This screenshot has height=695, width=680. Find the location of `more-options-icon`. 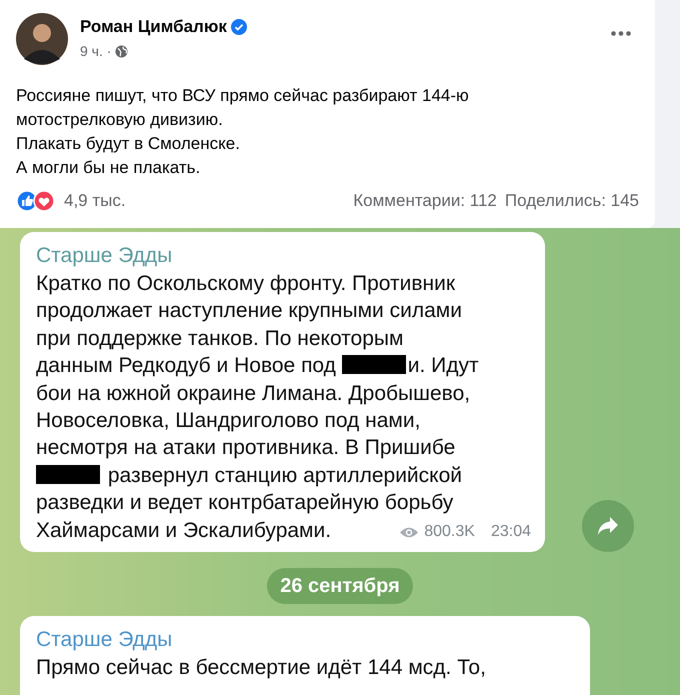

more-options-icon is located at coordinates (621, 33).